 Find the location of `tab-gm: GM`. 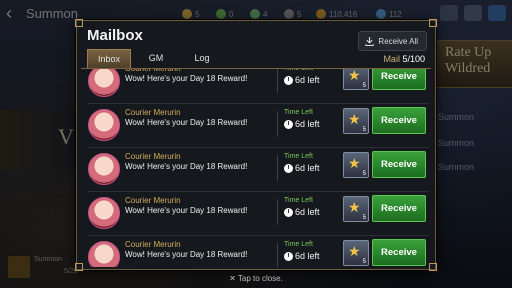

tab-gm: GM is located at coordinates (156, 58).